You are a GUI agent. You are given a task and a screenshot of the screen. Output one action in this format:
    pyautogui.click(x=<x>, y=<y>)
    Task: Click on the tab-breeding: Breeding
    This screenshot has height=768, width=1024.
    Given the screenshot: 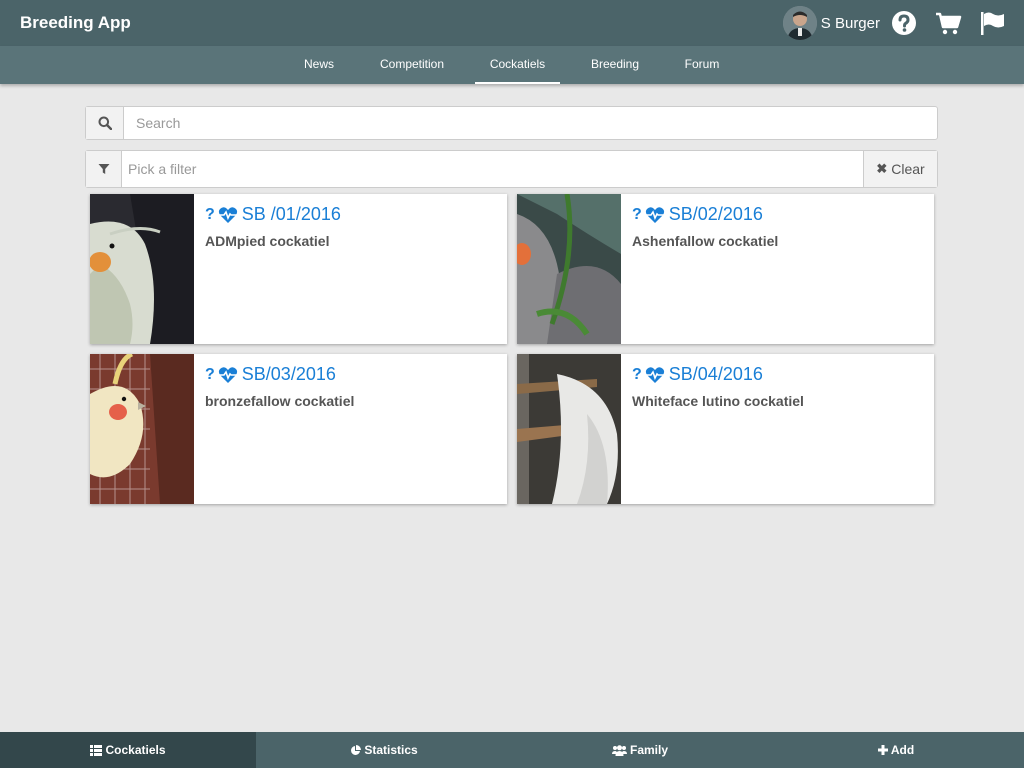 What is the action you would take?
    pyautogui.click(x=615, y=65)
    